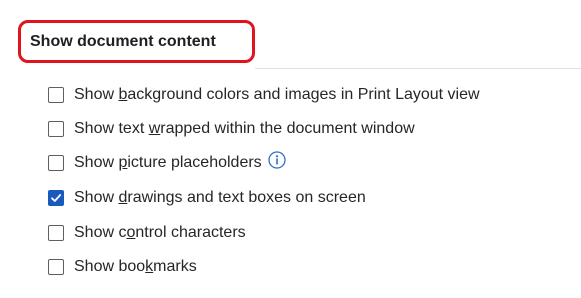  I want to click on checkbox-show-drawings, so click(56, 198).